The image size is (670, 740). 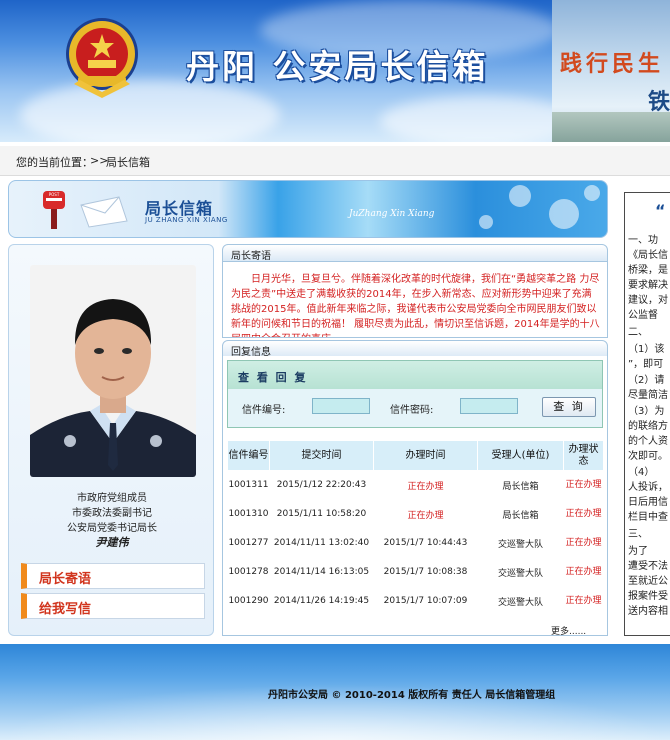 What do you see at coordinates (321, 601) in the screenshot?
I see `cell-submitted-time: 2014/11/26 14:19:45` at bounding box center [321, 601].